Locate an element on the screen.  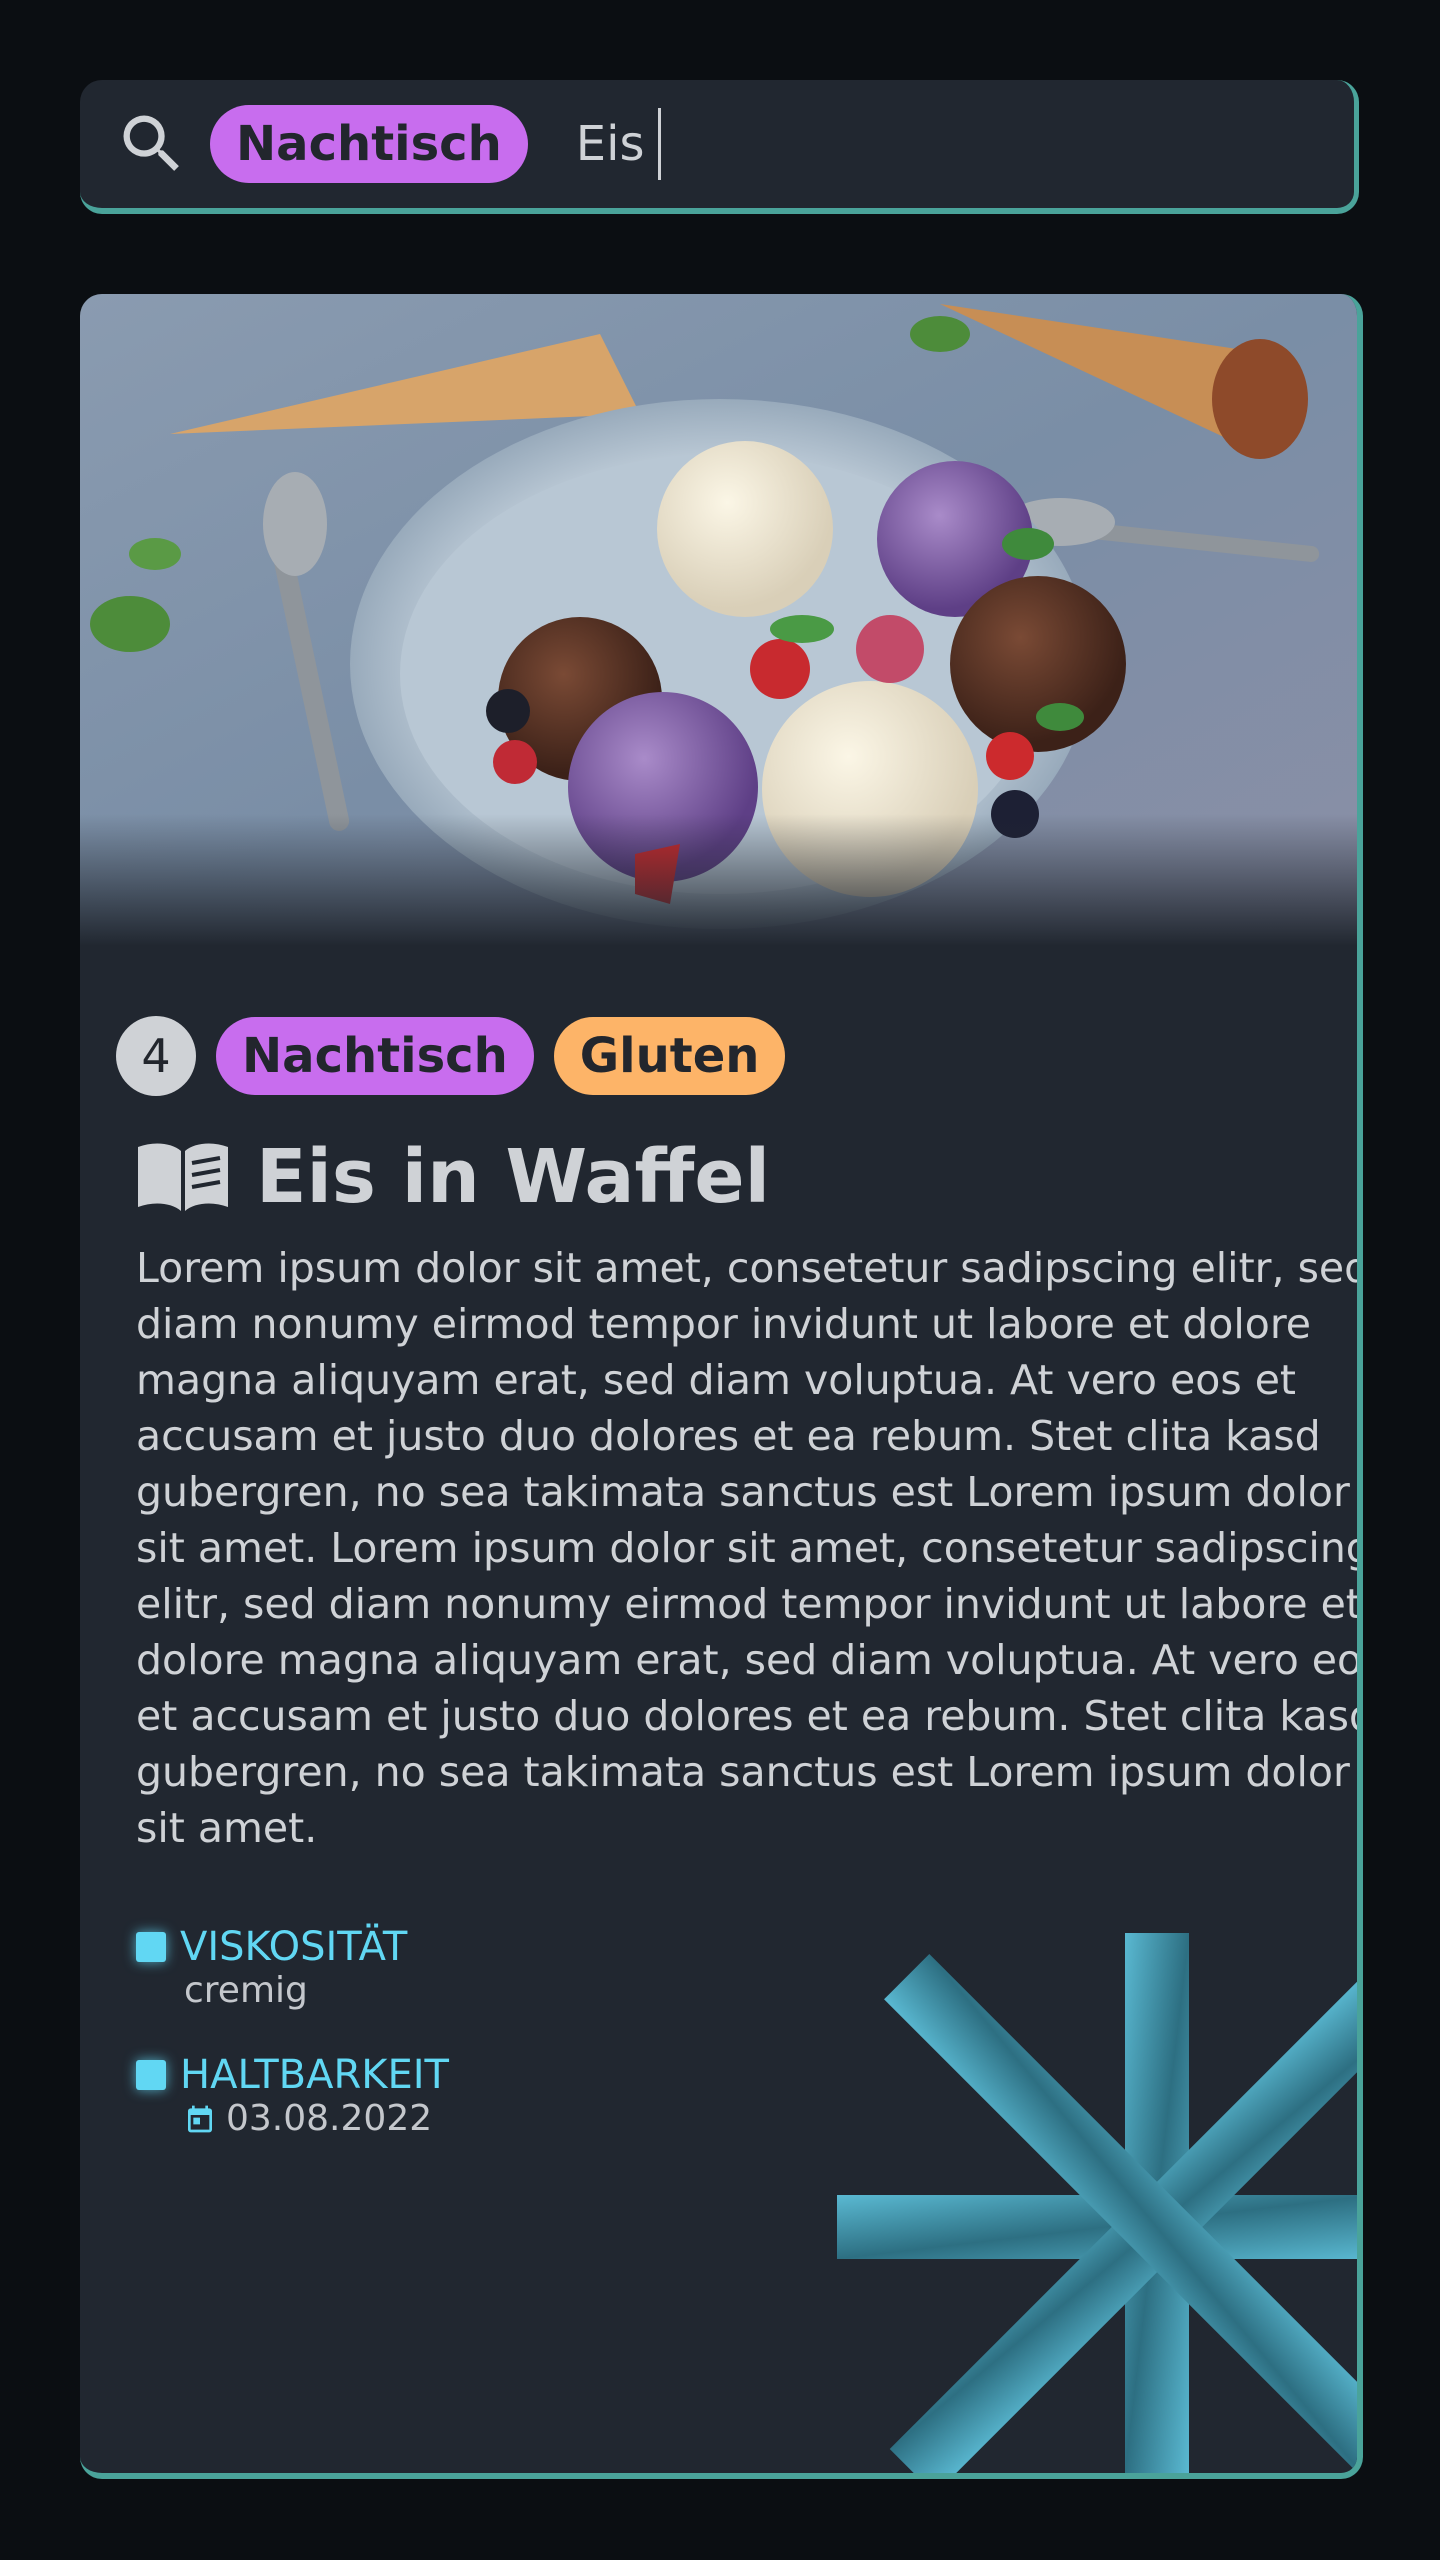
search-input: Eis is located at coordinates (619, 144).